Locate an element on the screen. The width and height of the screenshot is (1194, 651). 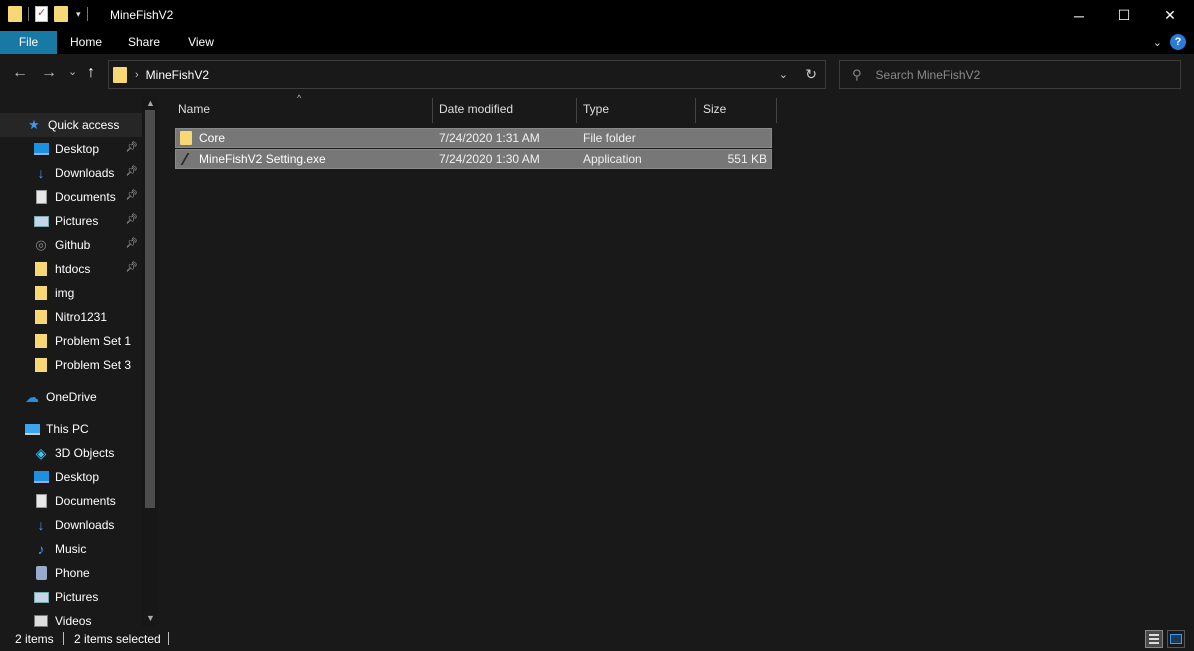
column-header-size: Size is located at coordinates (714, 109).